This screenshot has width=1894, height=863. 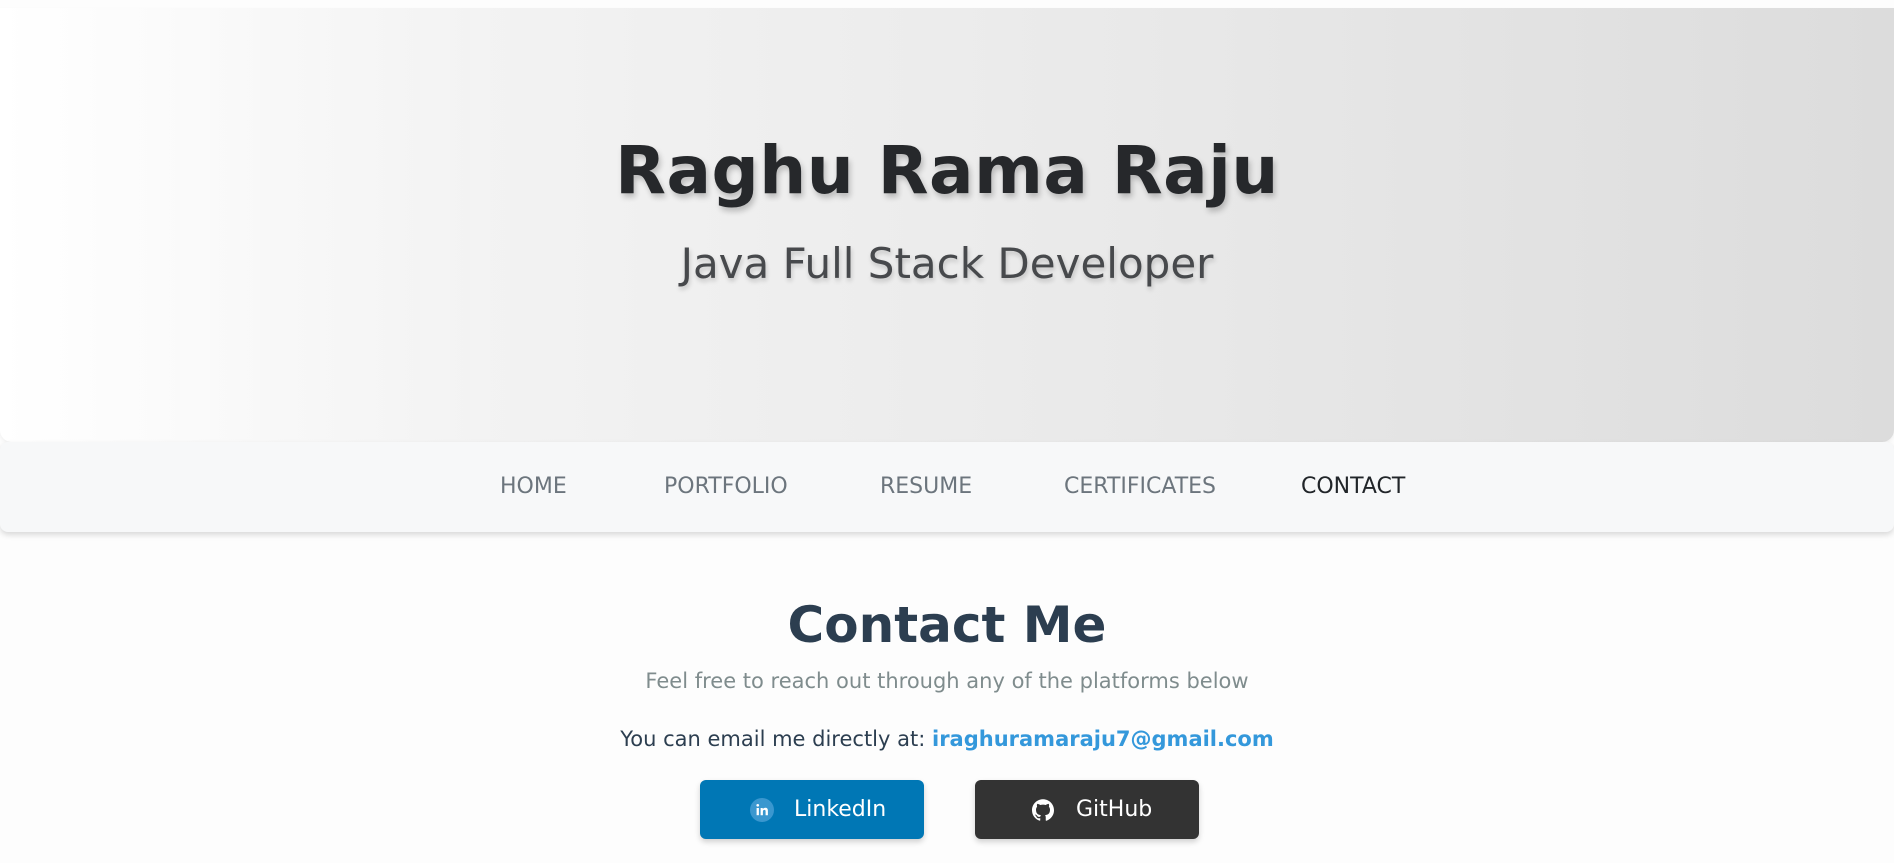 I want to click on github-icon, so click(x=1043, y=810).